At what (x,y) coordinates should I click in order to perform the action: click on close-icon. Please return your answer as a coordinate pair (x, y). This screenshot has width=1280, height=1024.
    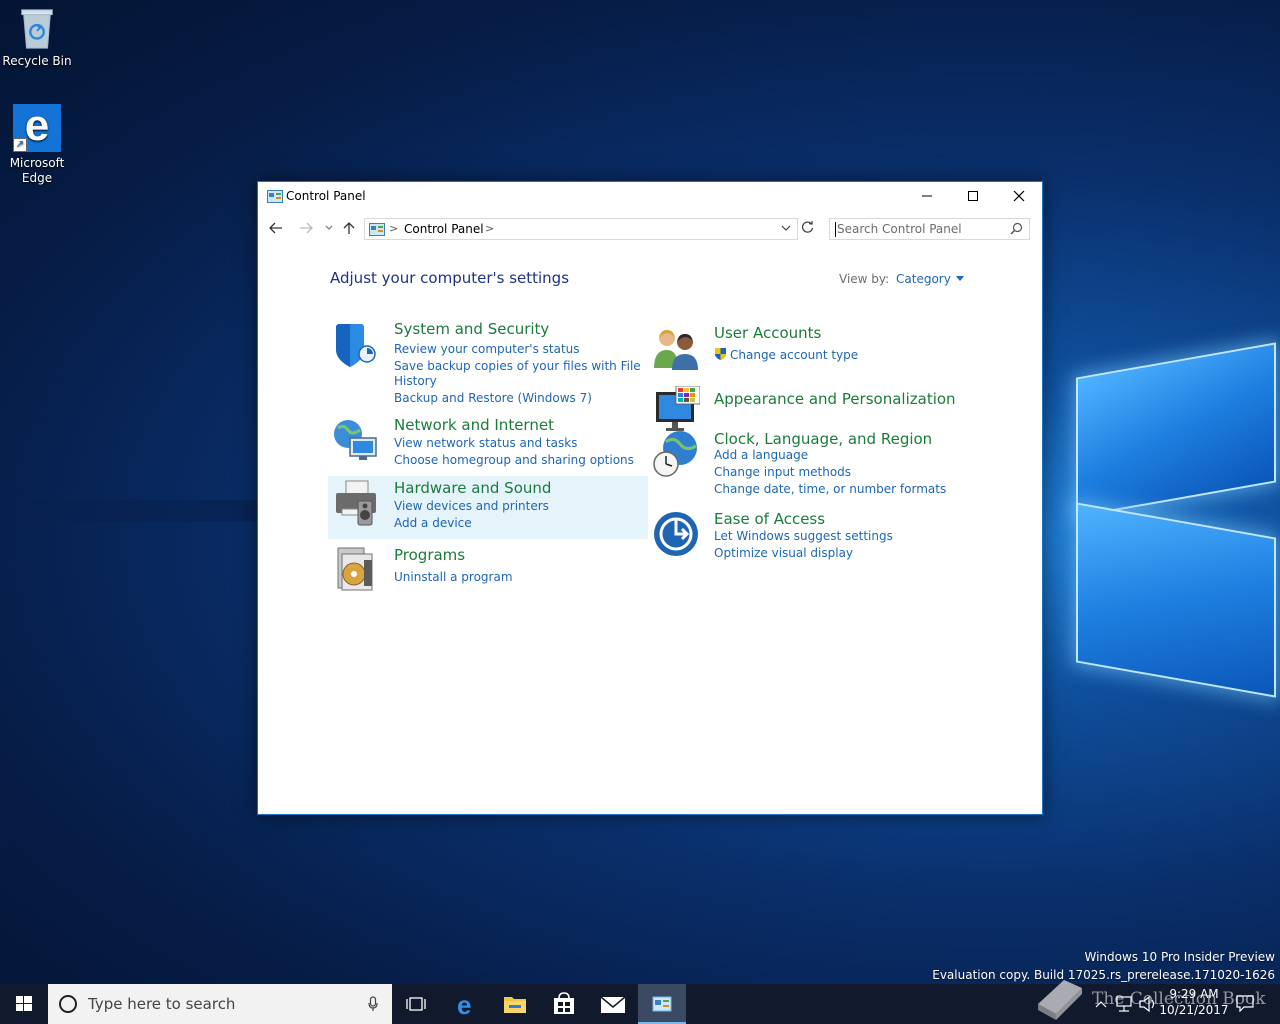
    Looking at the image, I should click on (1019, 196).